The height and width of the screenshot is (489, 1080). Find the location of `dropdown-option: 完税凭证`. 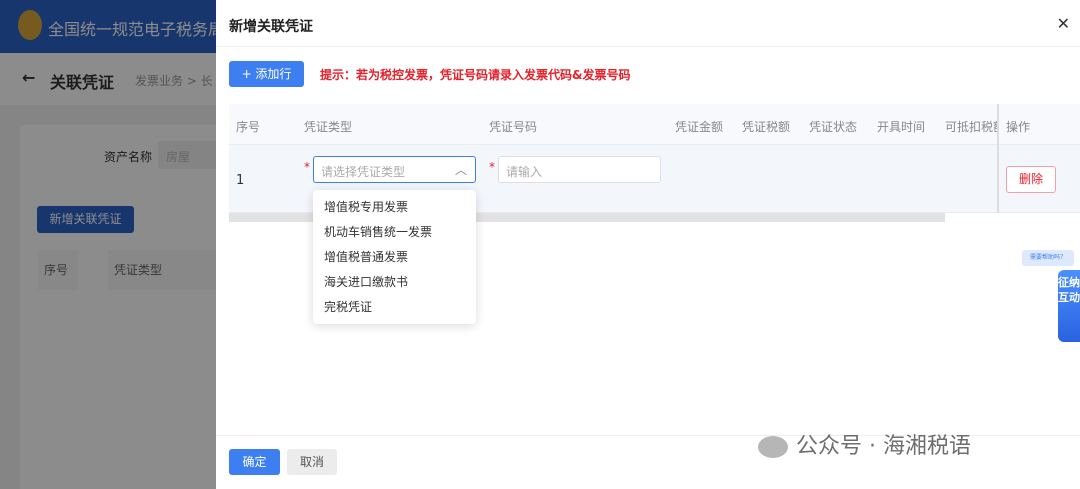

dropdown-option: 完税凭证 is located at coordinates (394, 307).